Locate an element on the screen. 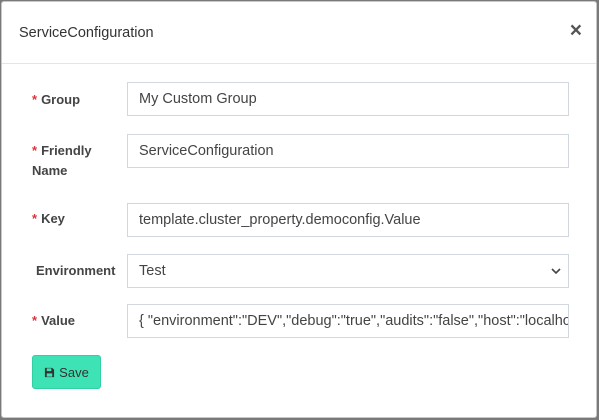 Image resolution: width=599 pixels, height=420 pixels. modal-header: ServiceConfiguration × is located at coordinates (299, 33).